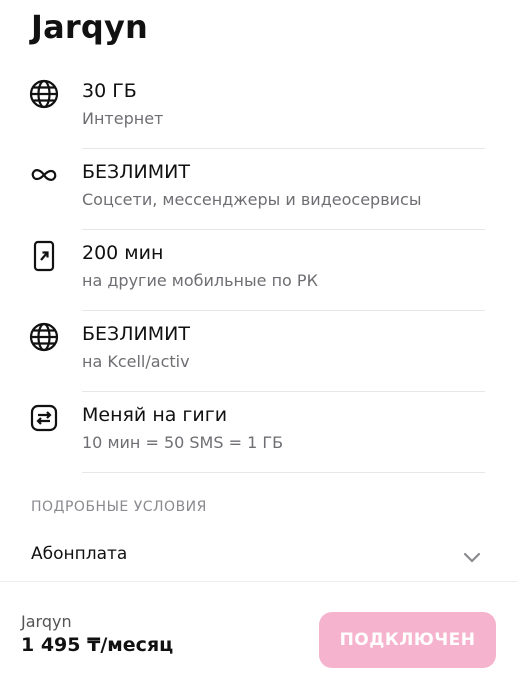 This screenshot has width=517, height=700. What do you see at coordinates (97, 645) in the screenshot?
I see `plan-price: 1 495 ₸/месяц` at bounding box center [97, 645].